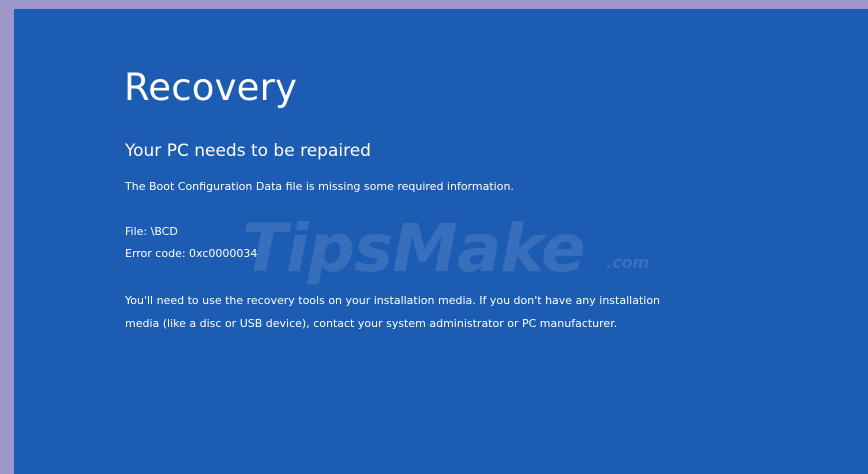  I want to click on watermark-logo: TipsMake .com, so click(457, 249).